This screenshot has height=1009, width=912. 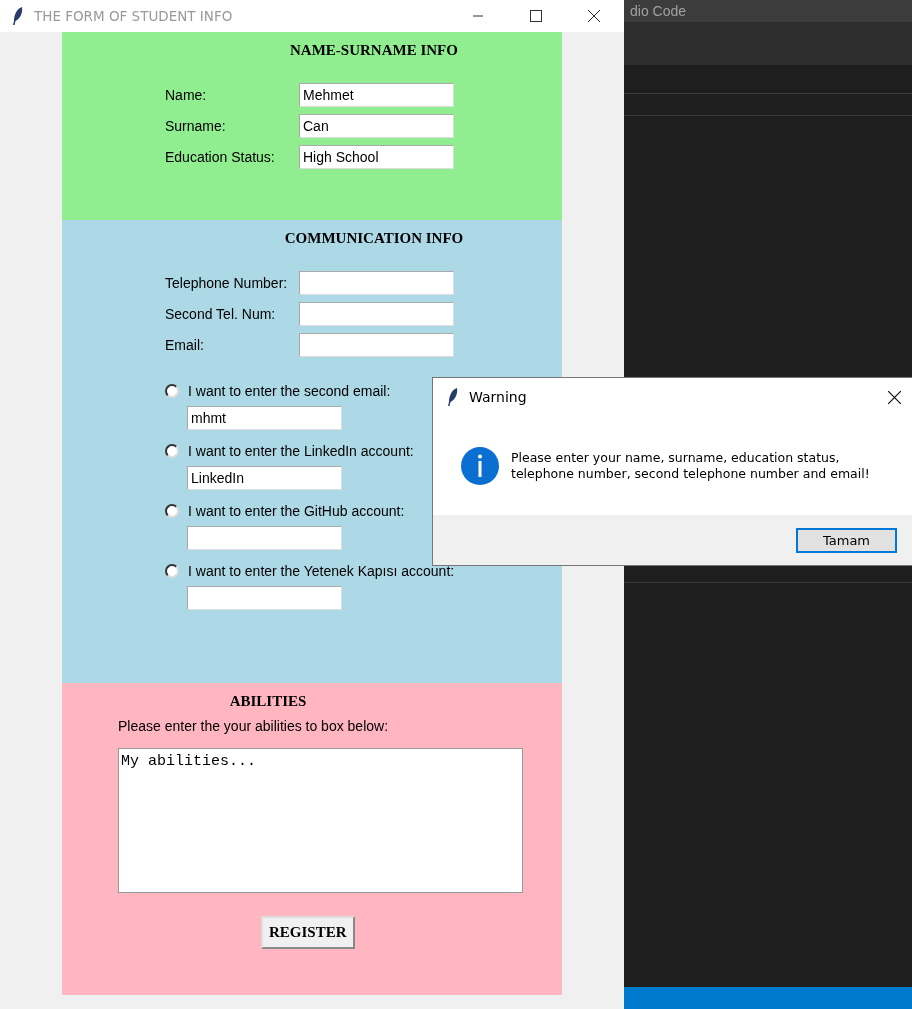 I want to click on field-label: Education Status:, so click(x=220, y=157).